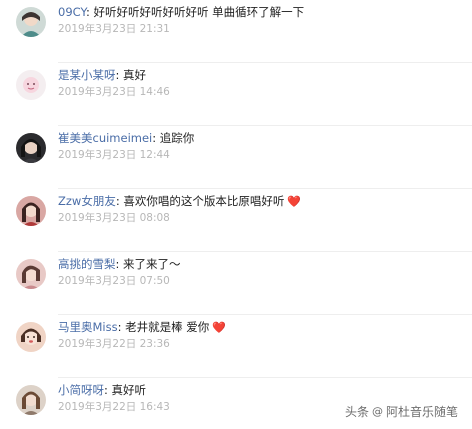 The image size is (472, 429). What do you see at coordinates (167, 327) in the screenshot?
I see `comment-text: 老井就是棒 爱你` at bounding box center [167, 327].